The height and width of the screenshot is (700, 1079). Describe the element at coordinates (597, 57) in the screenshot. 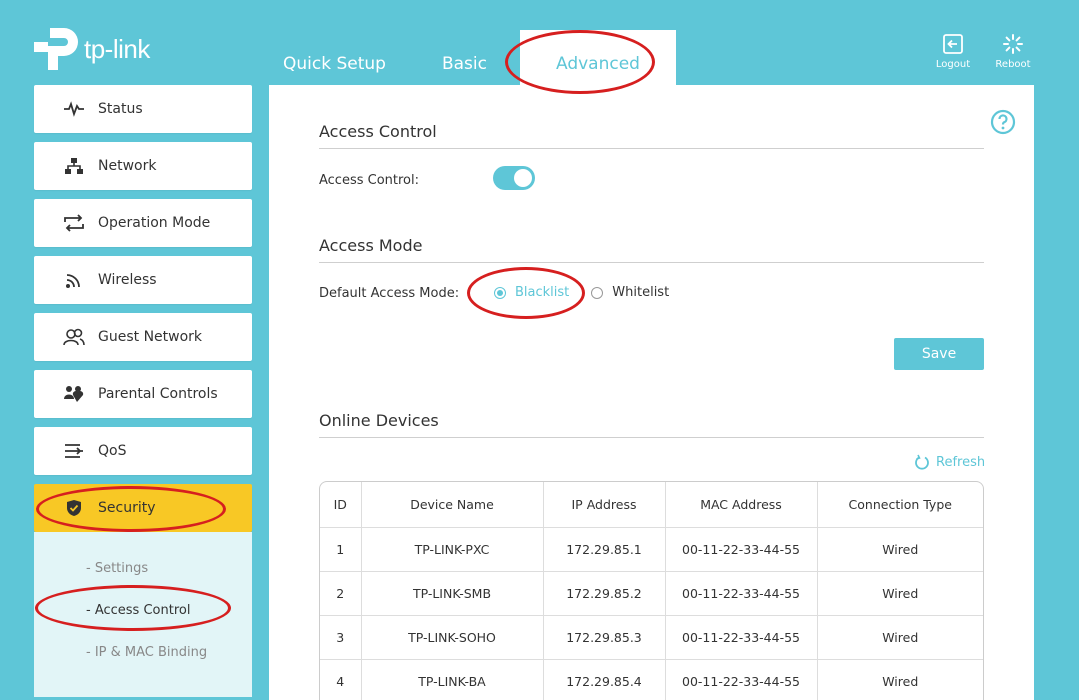

I see `tab-advanced: Advanced` at that location.